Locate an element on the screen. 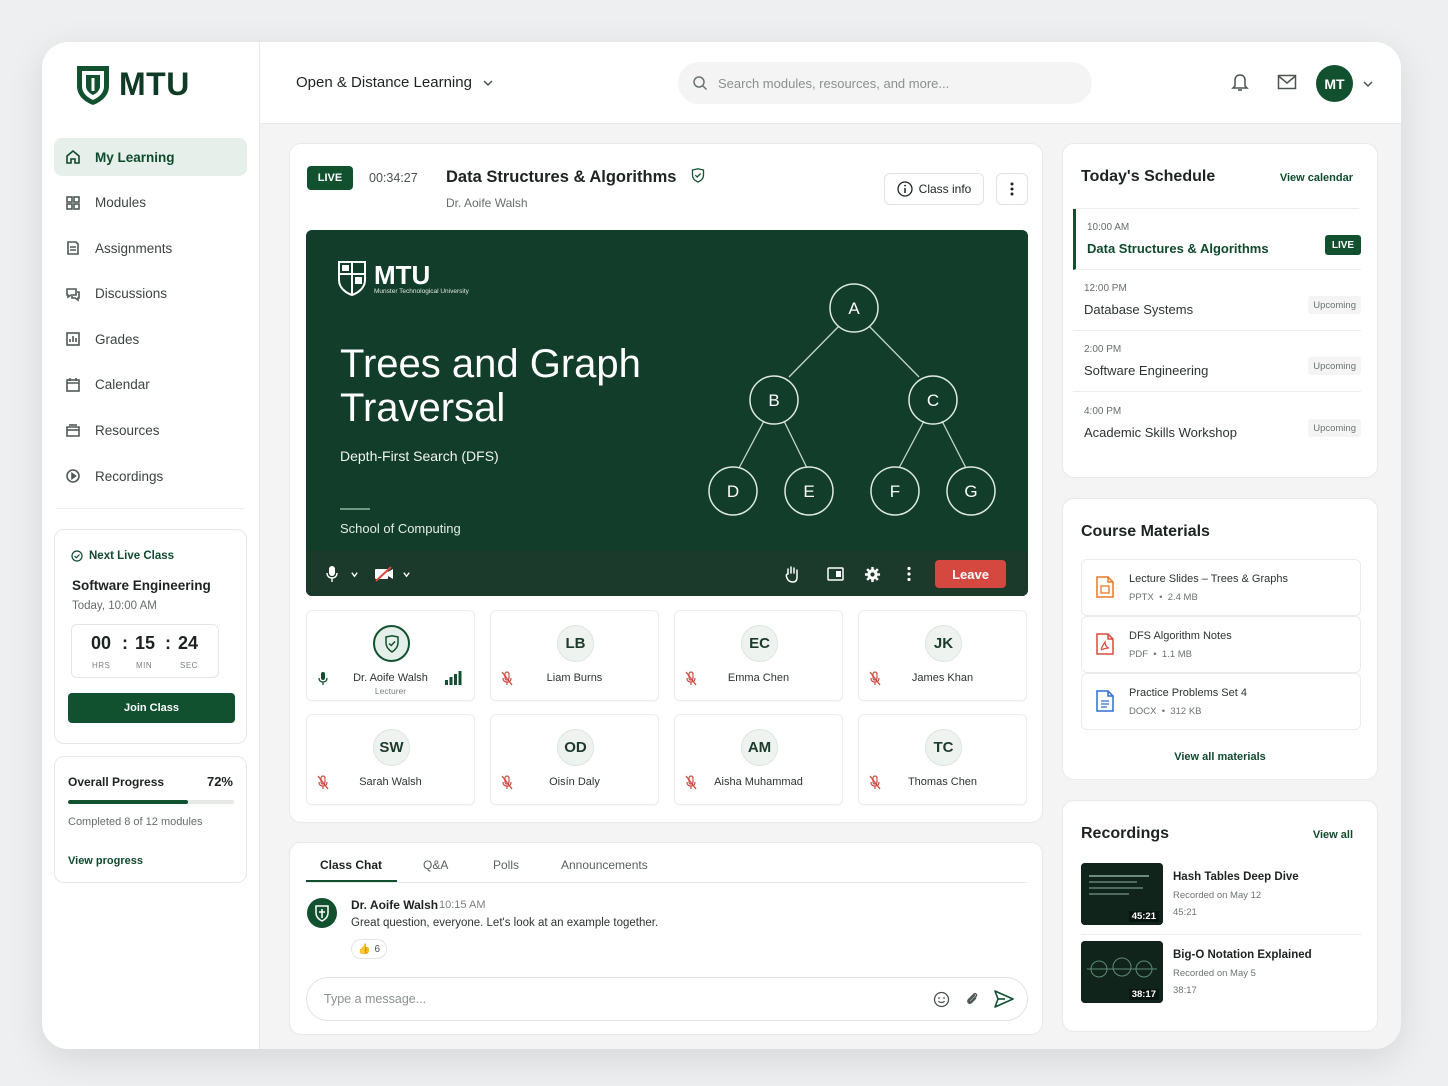 This screenshot has width=1448, height=1086. schedule-item: 12:00 PM Database Systems Upcoming is located at coordinates (1217, 300).